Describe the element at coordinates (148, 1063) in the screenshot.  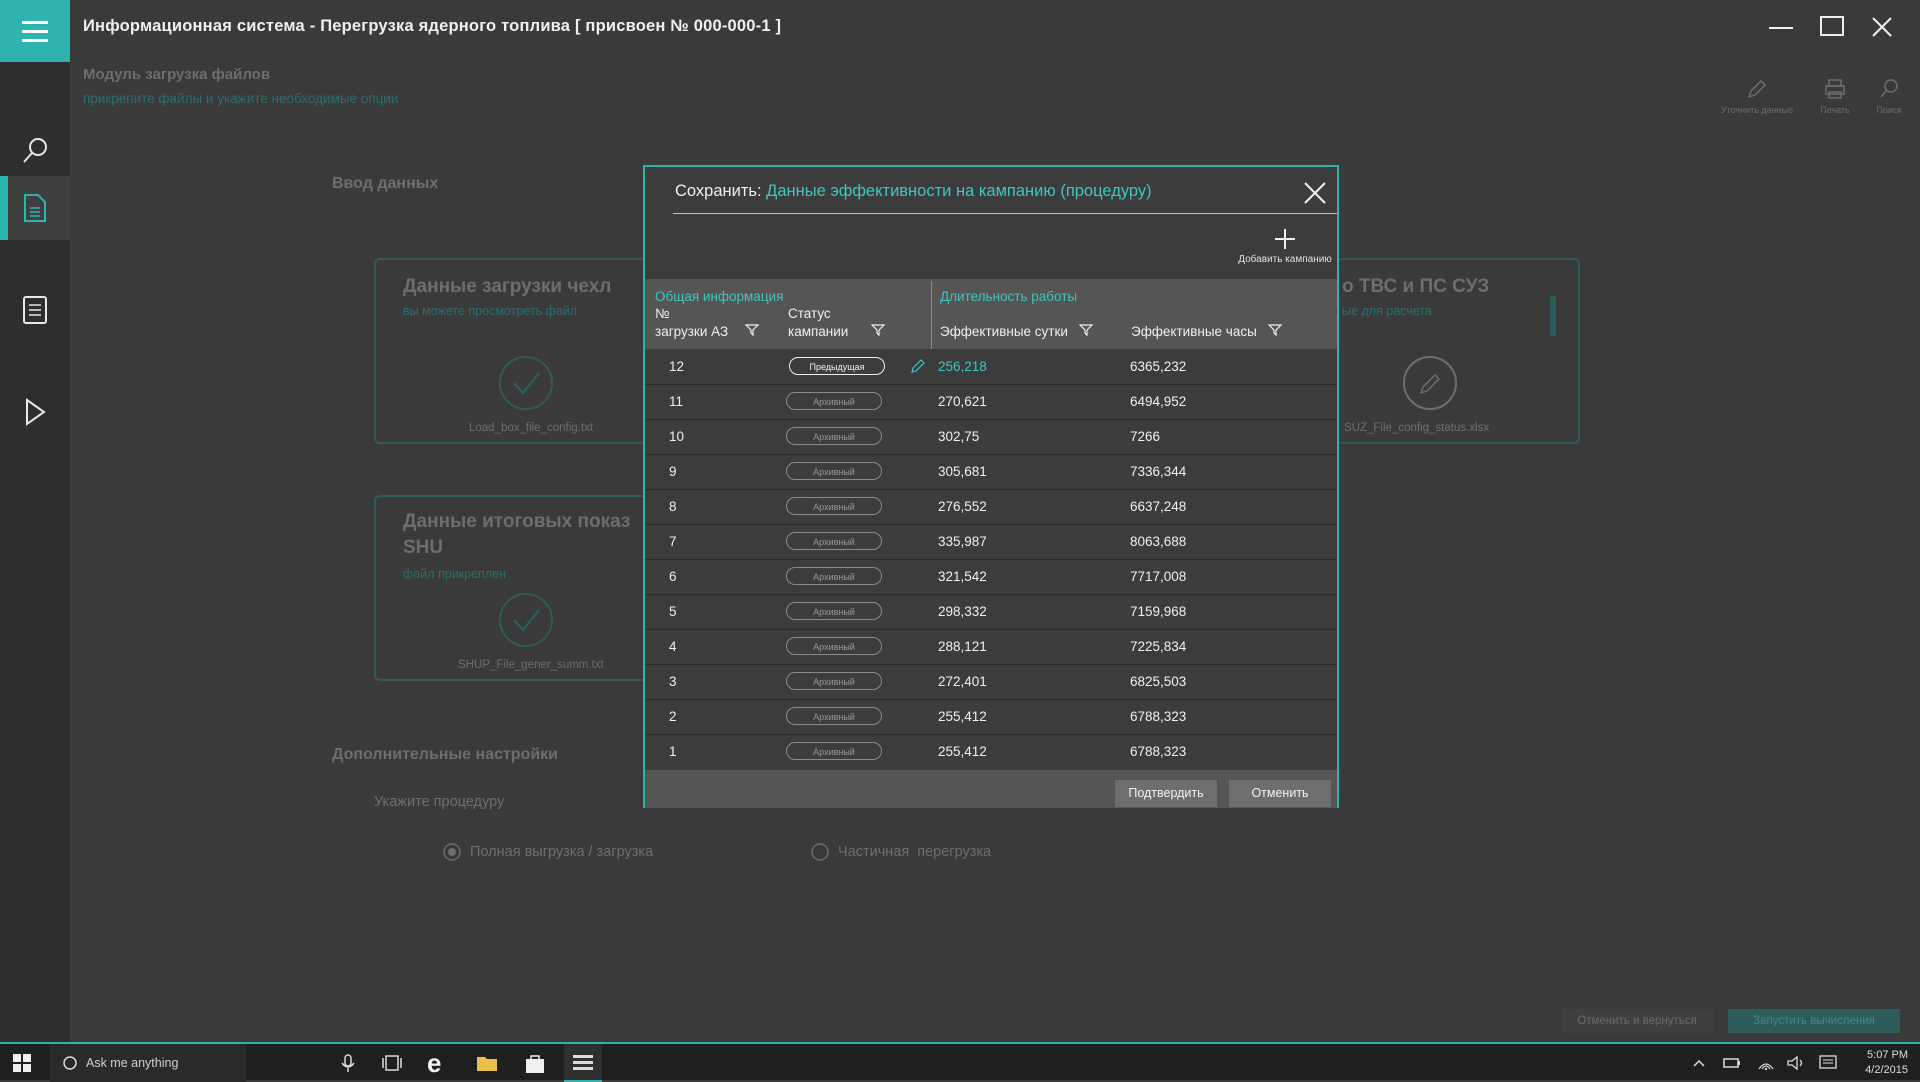
I see `taskbar-search: Ask me anything` at that location.